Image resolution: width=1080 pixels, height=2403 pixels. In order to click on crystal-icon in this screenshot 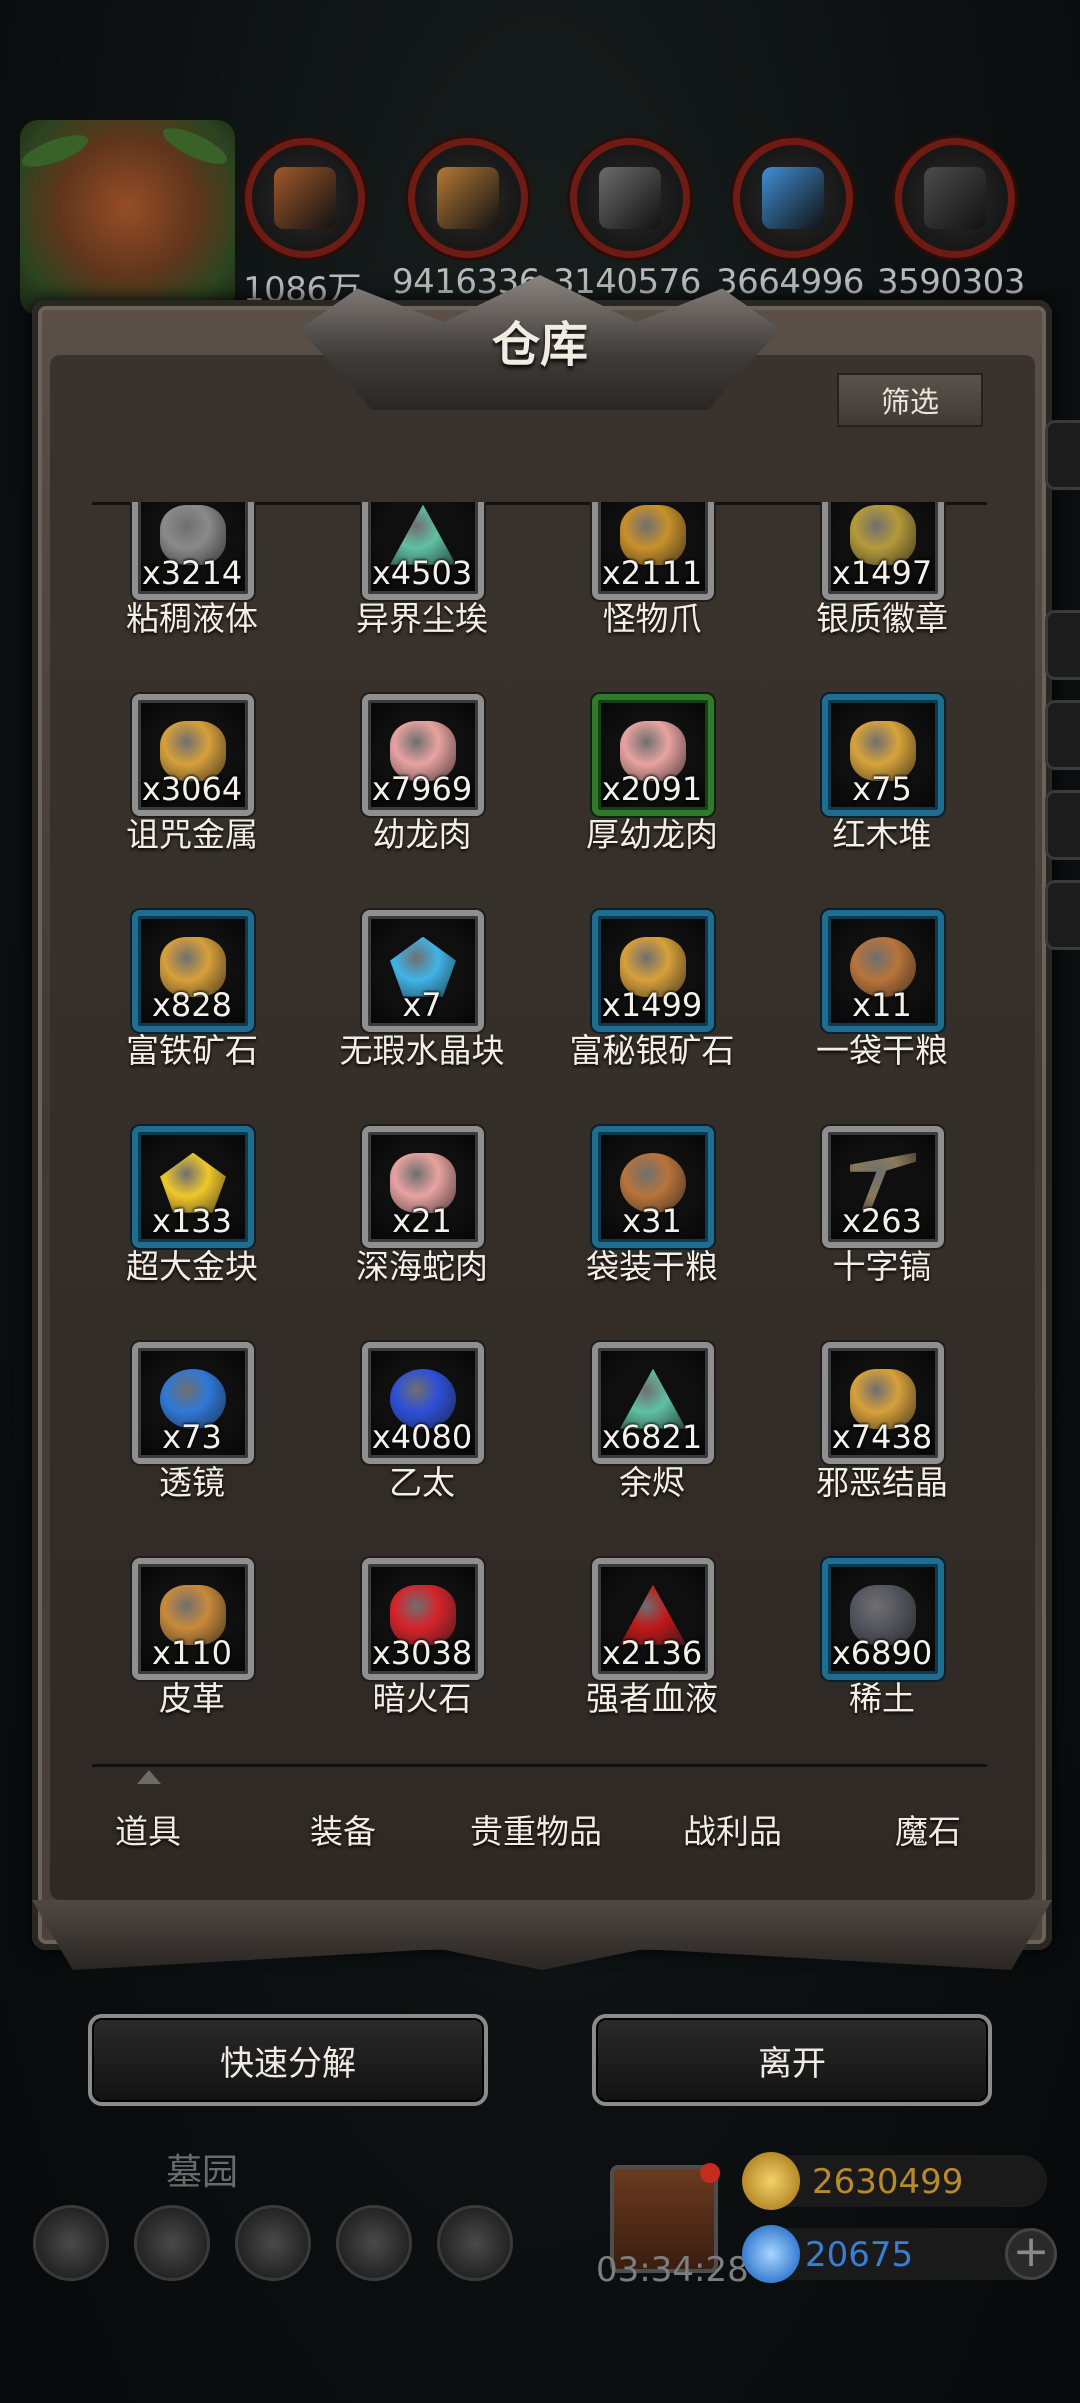, I will do `click(793, 198)`.